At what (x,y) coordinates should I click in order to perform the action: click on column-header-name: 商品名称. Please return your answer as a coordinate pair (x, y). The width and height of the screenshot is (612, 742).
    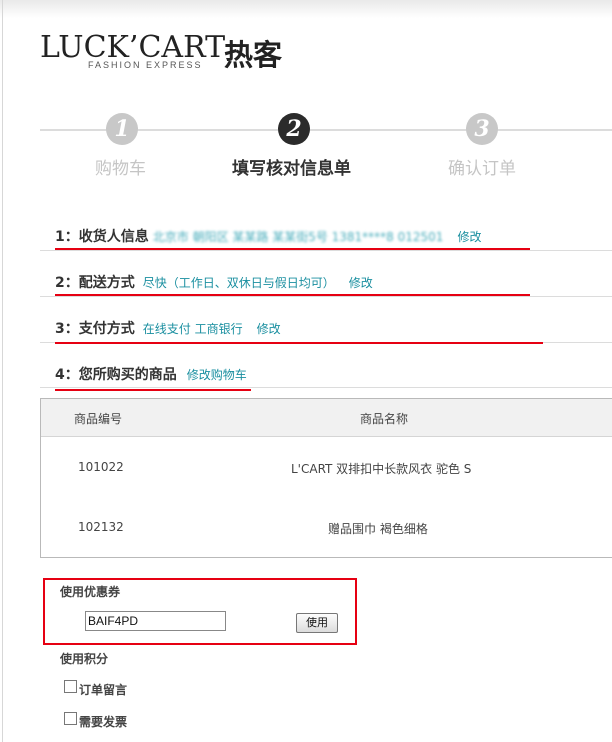
    Looking at the image, I should click on (384, 419).